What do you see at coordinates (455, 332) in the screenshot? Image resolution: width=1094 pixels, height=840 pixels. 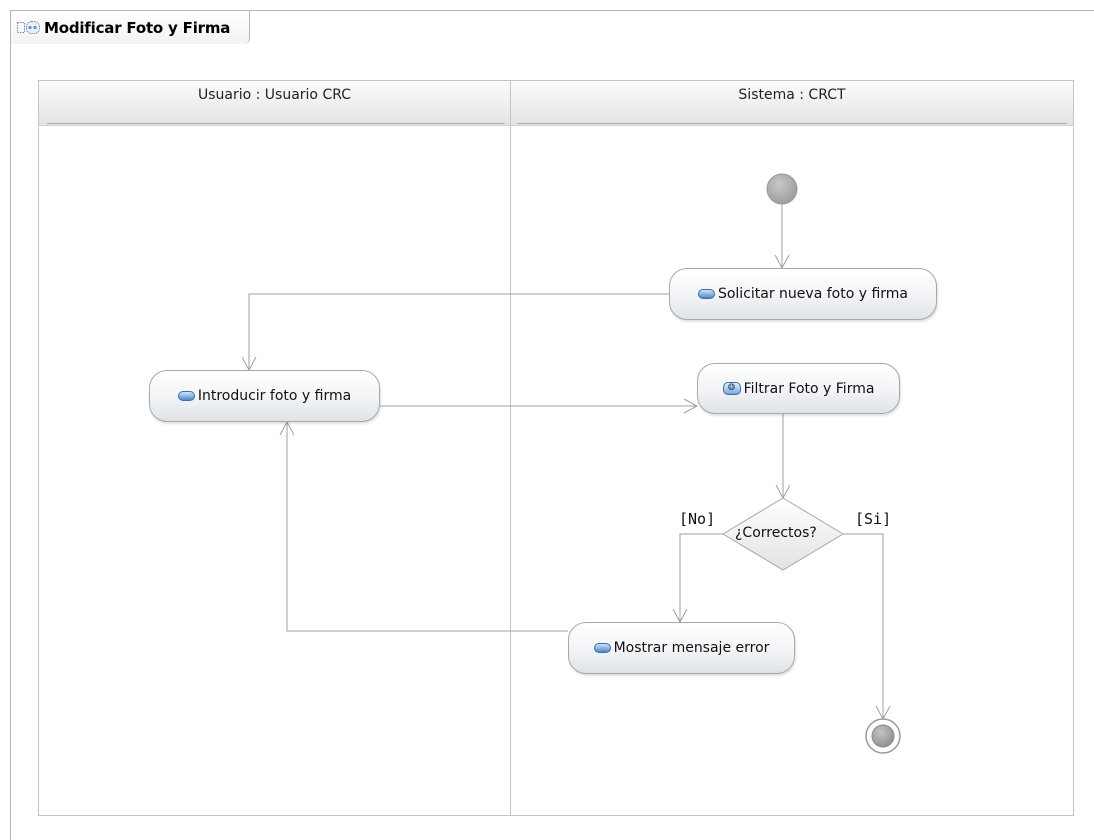 I see `edge-solicitar-to-introducir` at bounding box center [455, 332].